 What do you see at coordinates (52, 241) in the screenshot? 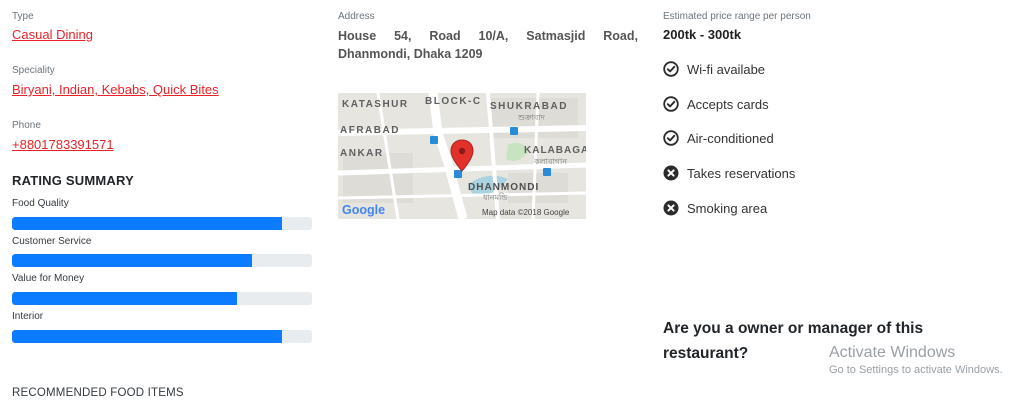
I see `rating-label-customer-service: Customer Service` at bounding box center [52, 241].